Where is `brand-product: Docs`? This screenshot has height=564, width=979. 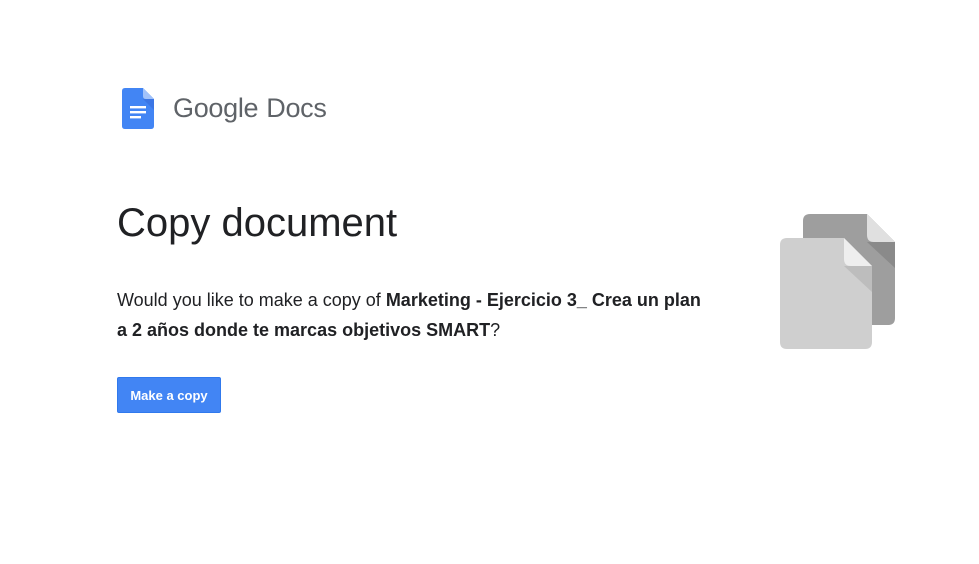
brand-product: Docs is located at coordinates (296, 107).